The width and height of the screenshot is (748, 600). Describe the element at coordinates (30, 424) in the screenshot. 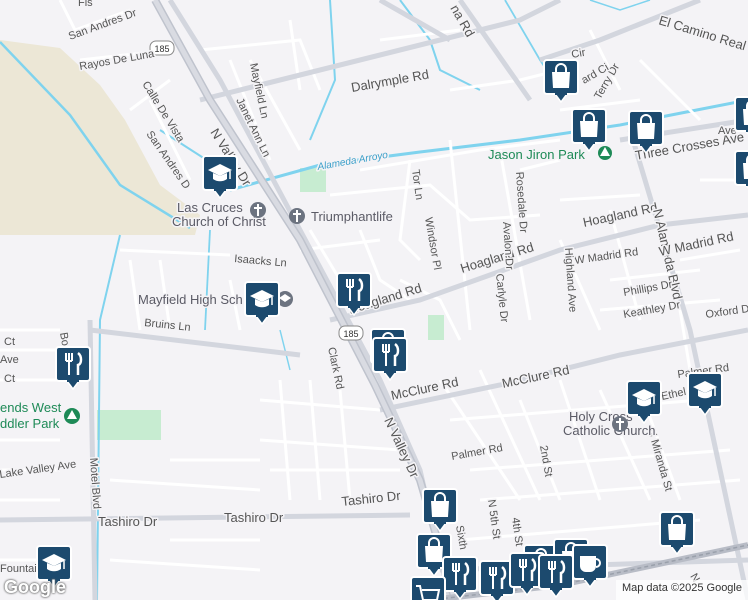

I see `place-label-west-park: ddler Park` at that location.